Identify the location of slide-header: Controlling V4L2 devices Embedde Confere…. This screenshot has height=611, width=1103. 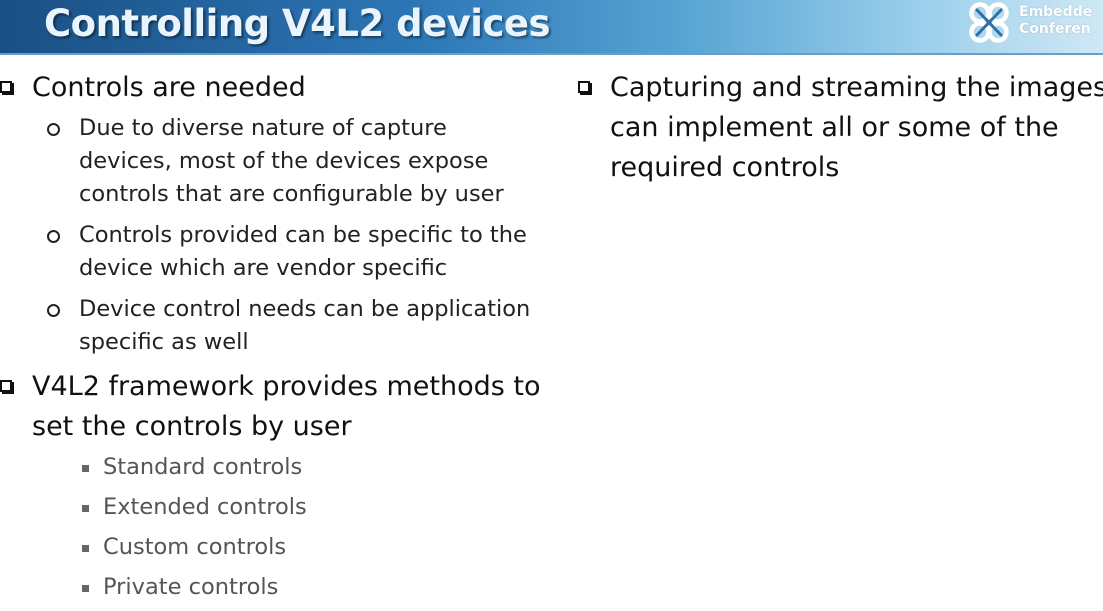
(551, 27).